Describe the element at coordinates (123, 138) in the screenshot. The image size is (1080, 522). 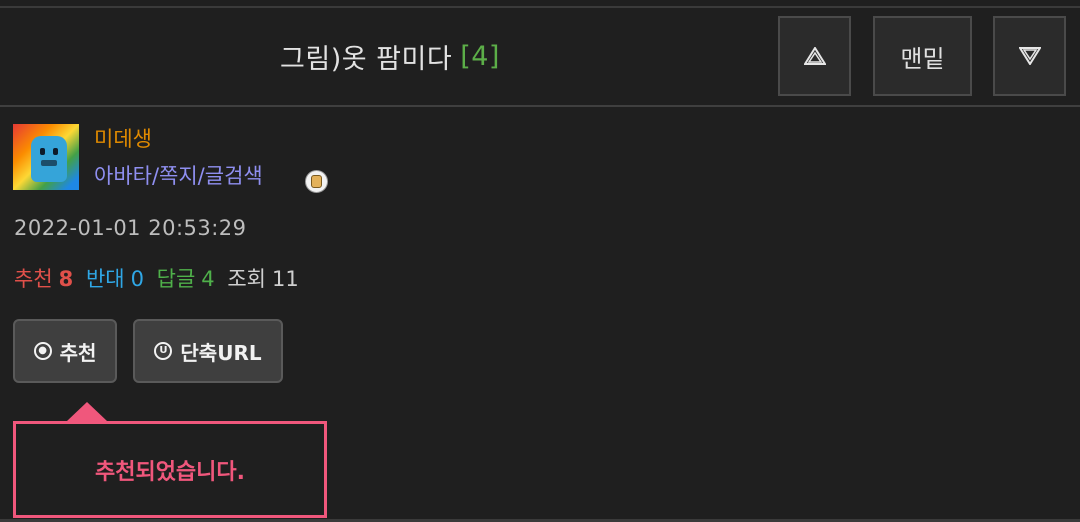
I see `author-name: 미데생` at that location.